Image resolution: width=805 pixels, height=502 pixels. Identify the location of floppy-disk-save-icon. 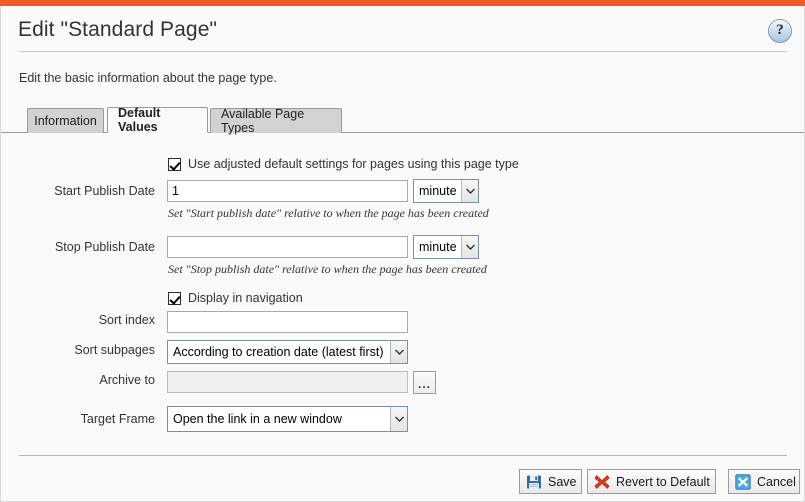
(534, 482).